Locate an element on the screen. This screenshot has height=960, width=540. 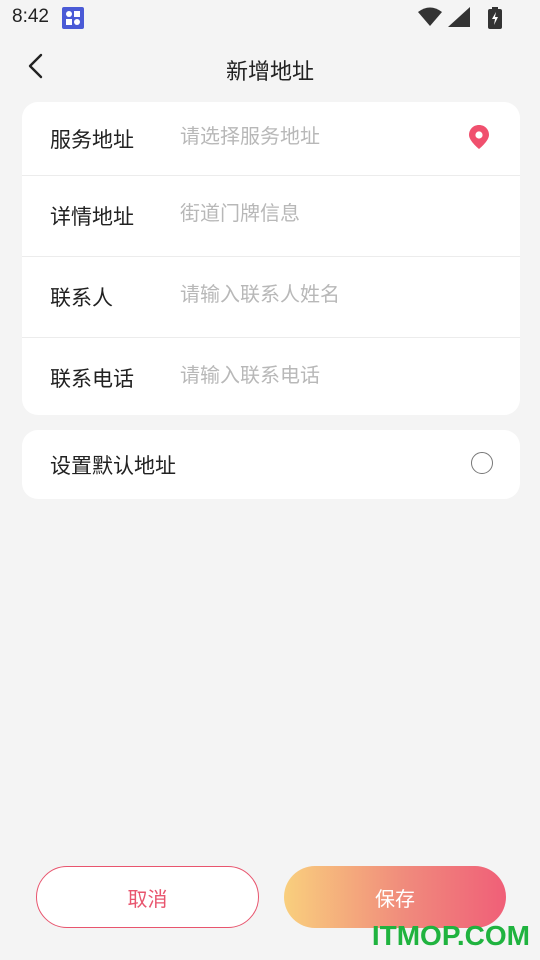
form-row-detail-address: 详情地址 is located at coordinates (271, 216).